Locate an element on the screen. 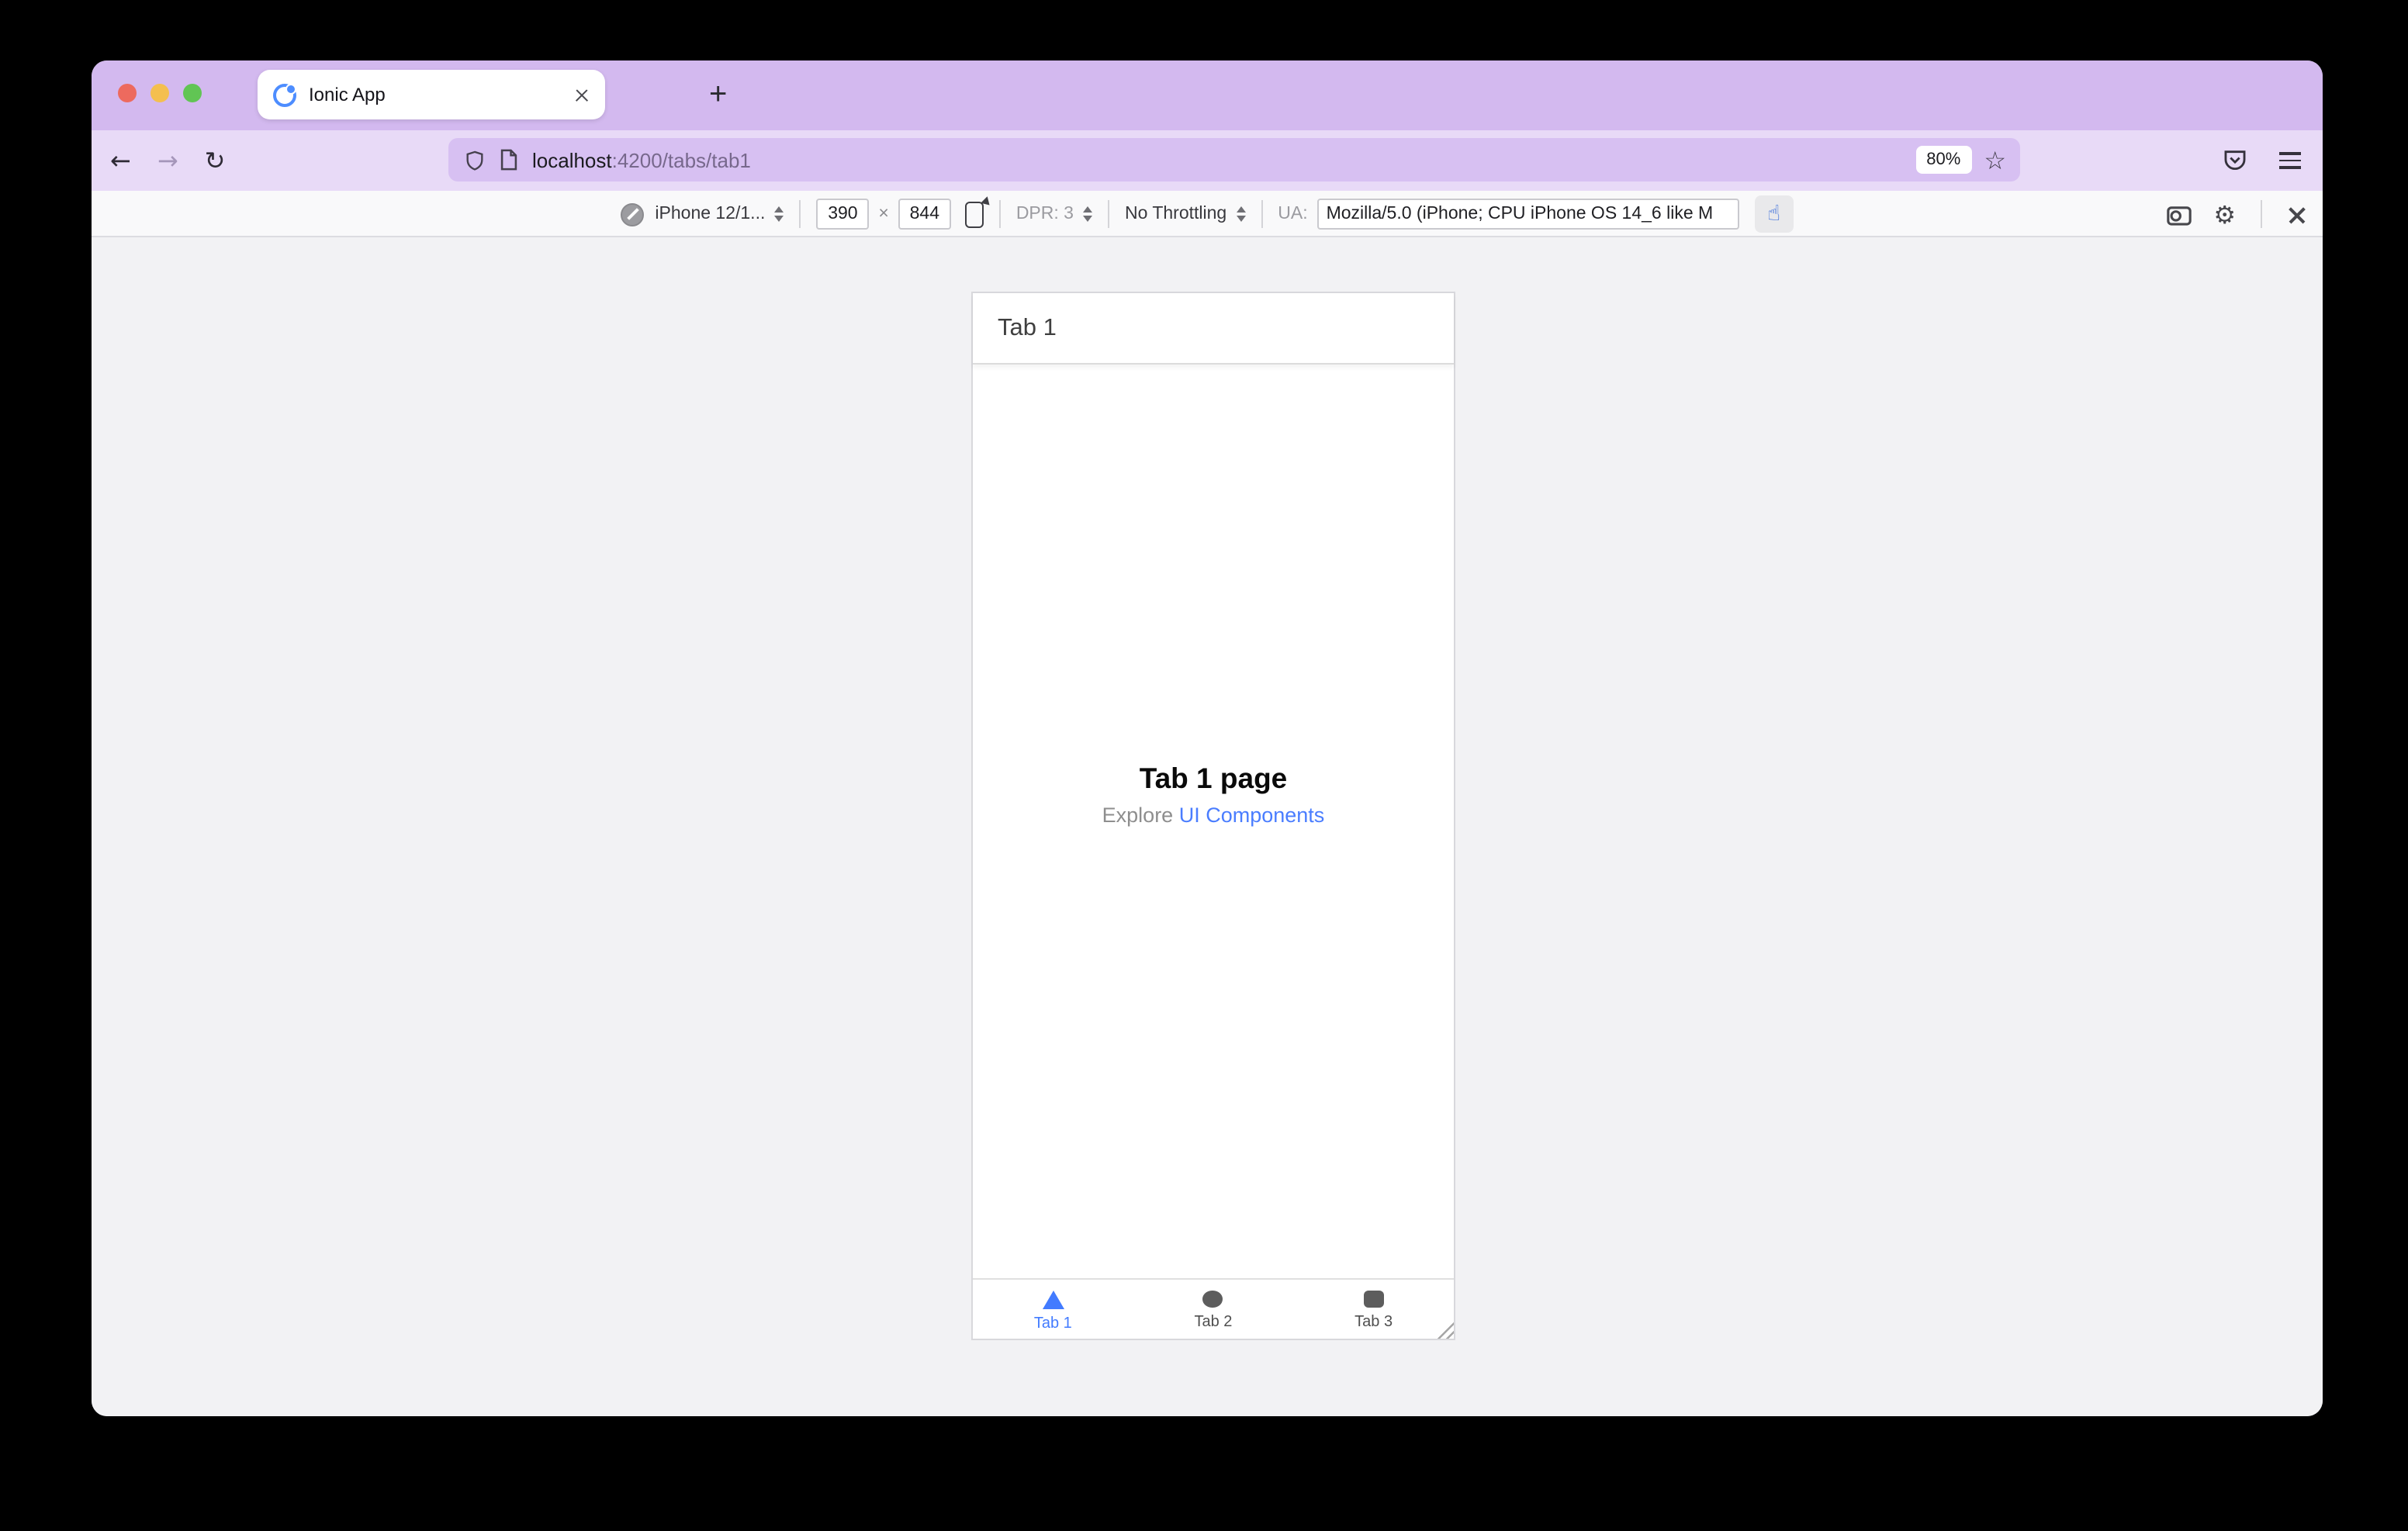 The width and height of the screenshot is (2408, 1531). url-text: localhost:4200/tabs/tab1 is located at coordinates (1223, 159).